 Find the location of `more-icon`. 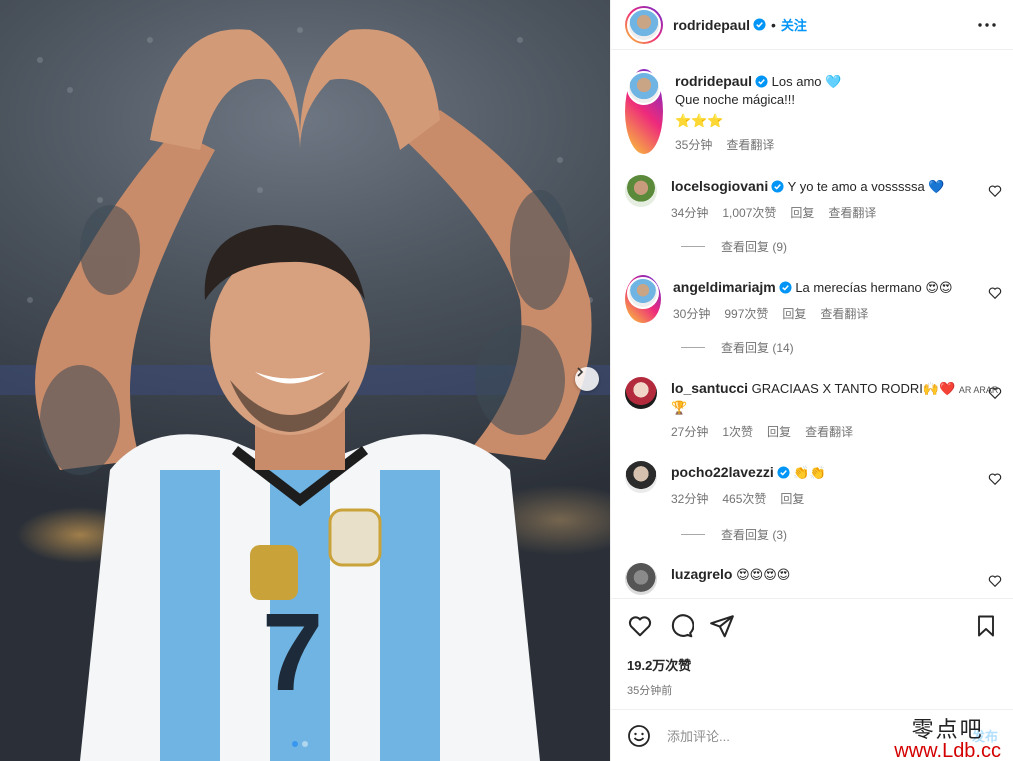

more-icon is located at coordinates (987, 24).